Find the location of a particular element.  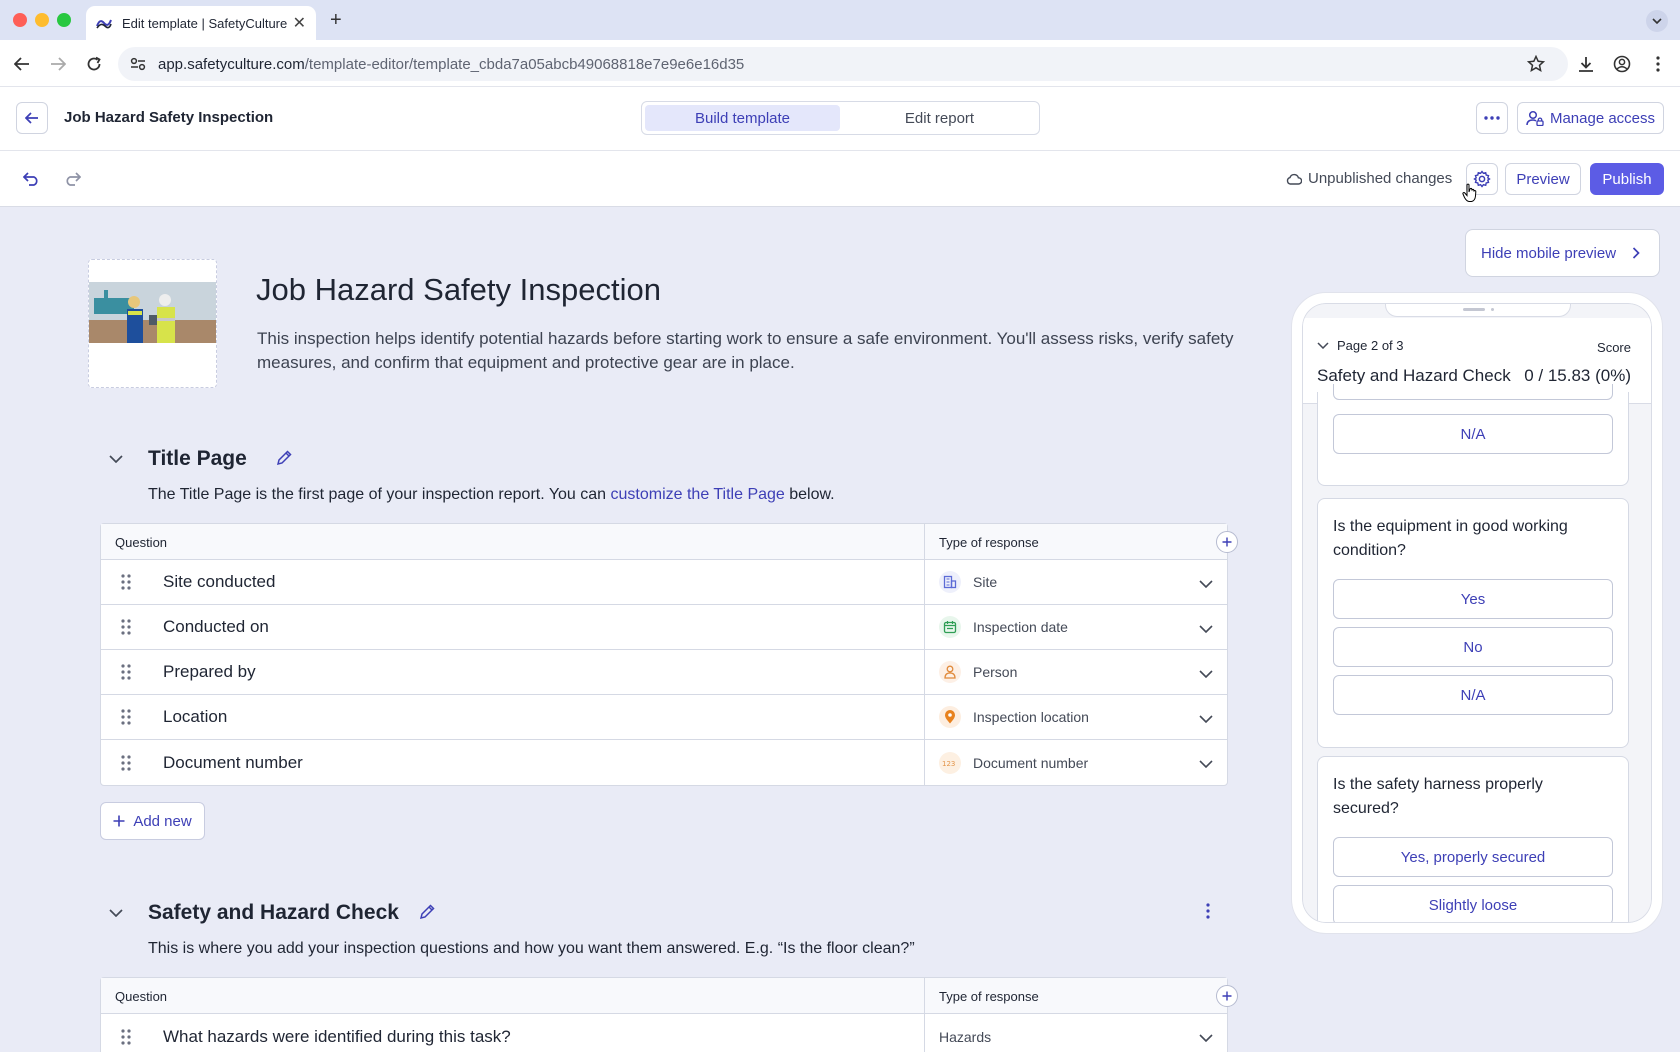

table-row: Location Inspection location is located at coordinates (664, 717).